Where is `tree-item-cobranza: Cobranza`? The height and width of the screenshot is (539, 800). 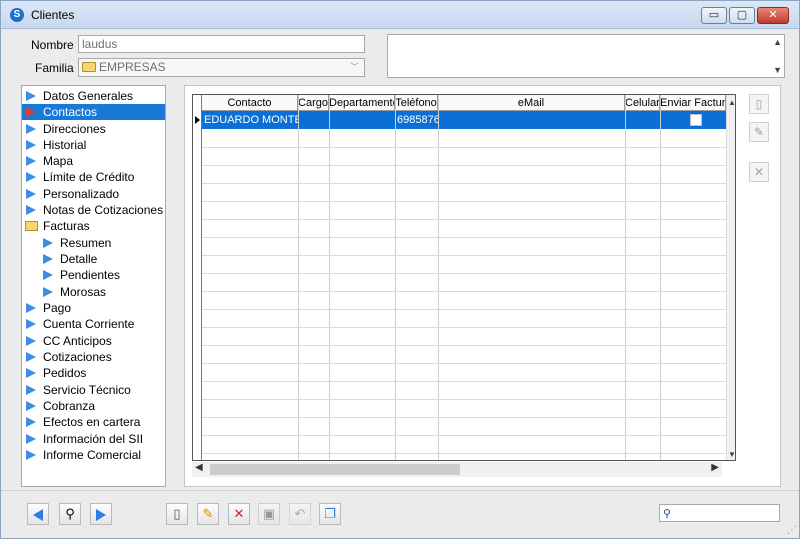
tree-item-cobranza: Cobranza is located at coordinates (58, 406).